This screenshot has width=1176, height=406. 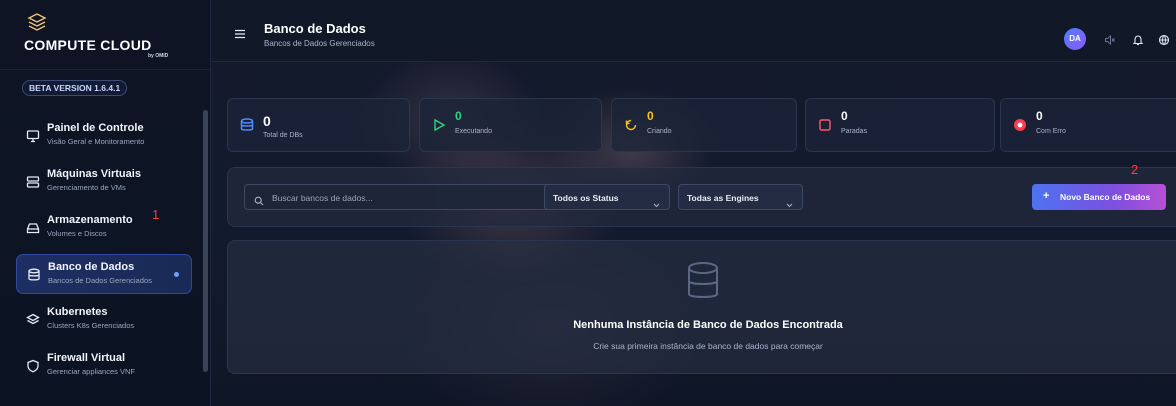 I want to click on engine-select-value: Todas as Engines, so click(x=723, y=198).